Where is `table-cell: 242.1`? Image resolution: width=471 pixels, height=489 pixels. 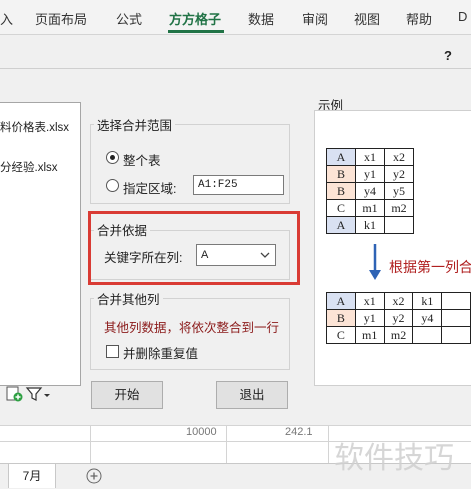 table-cell: 242.1 is located at coordinates (299, 432).